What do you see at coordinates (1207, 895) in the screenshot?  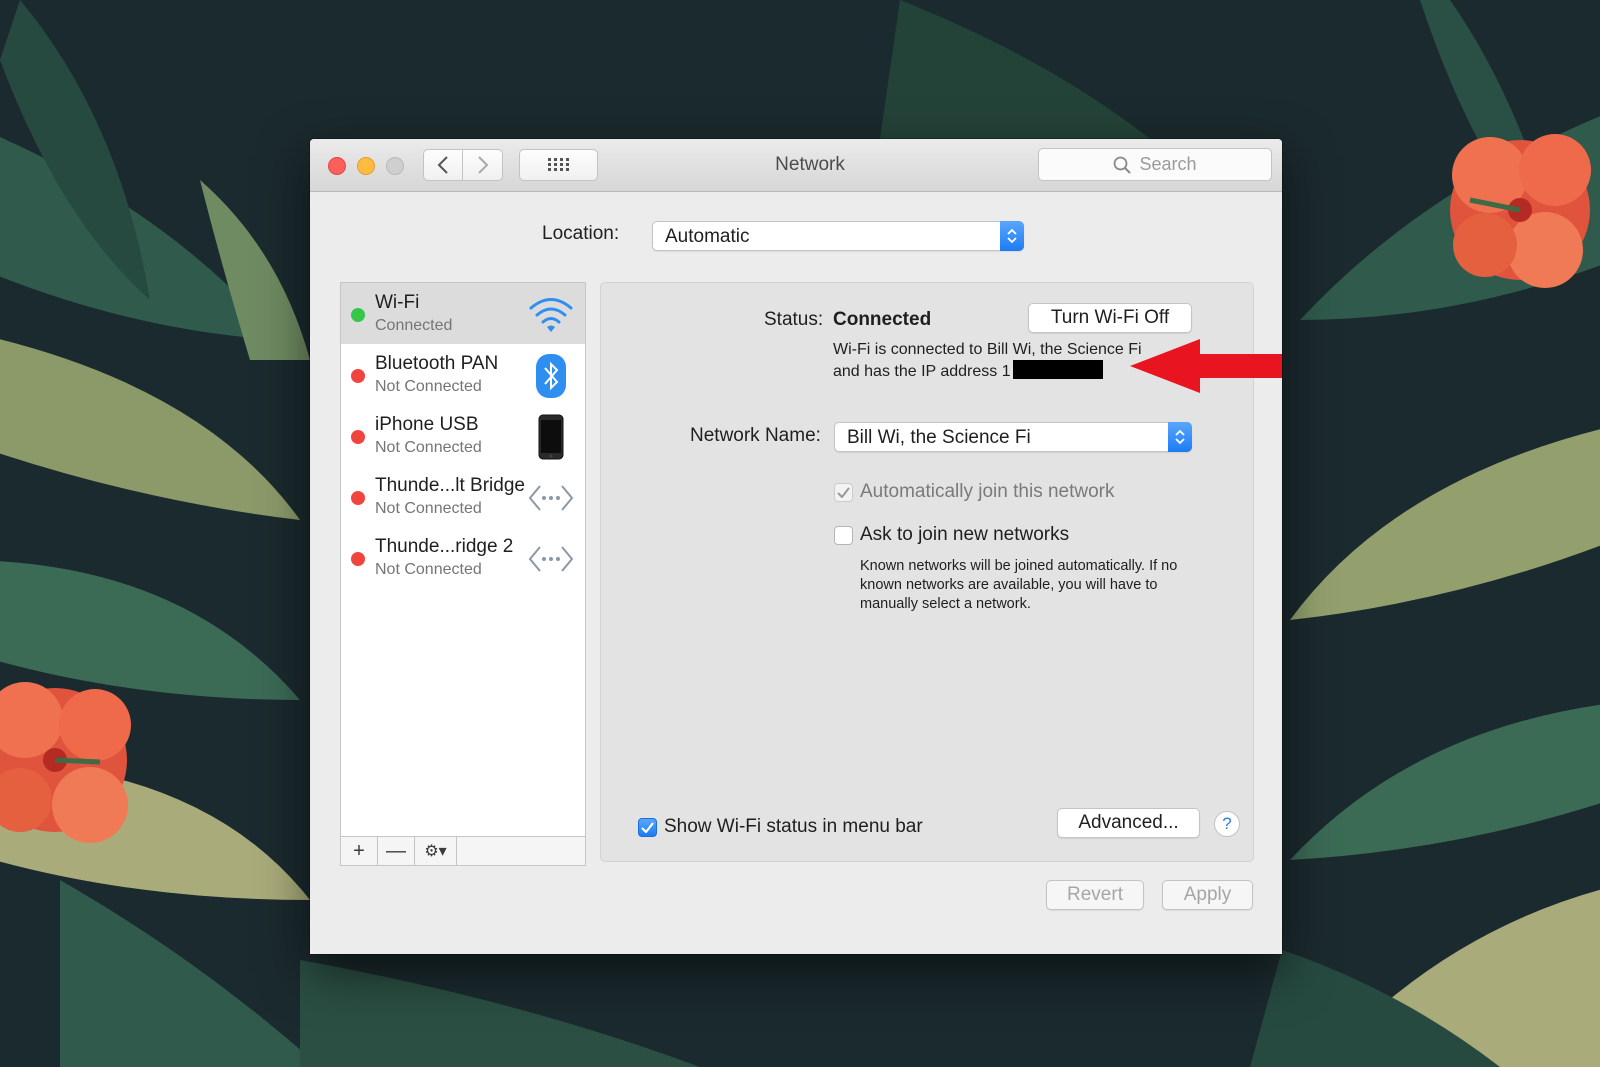 I see `apply-button: Apply` at bounding box center [1207, 895].